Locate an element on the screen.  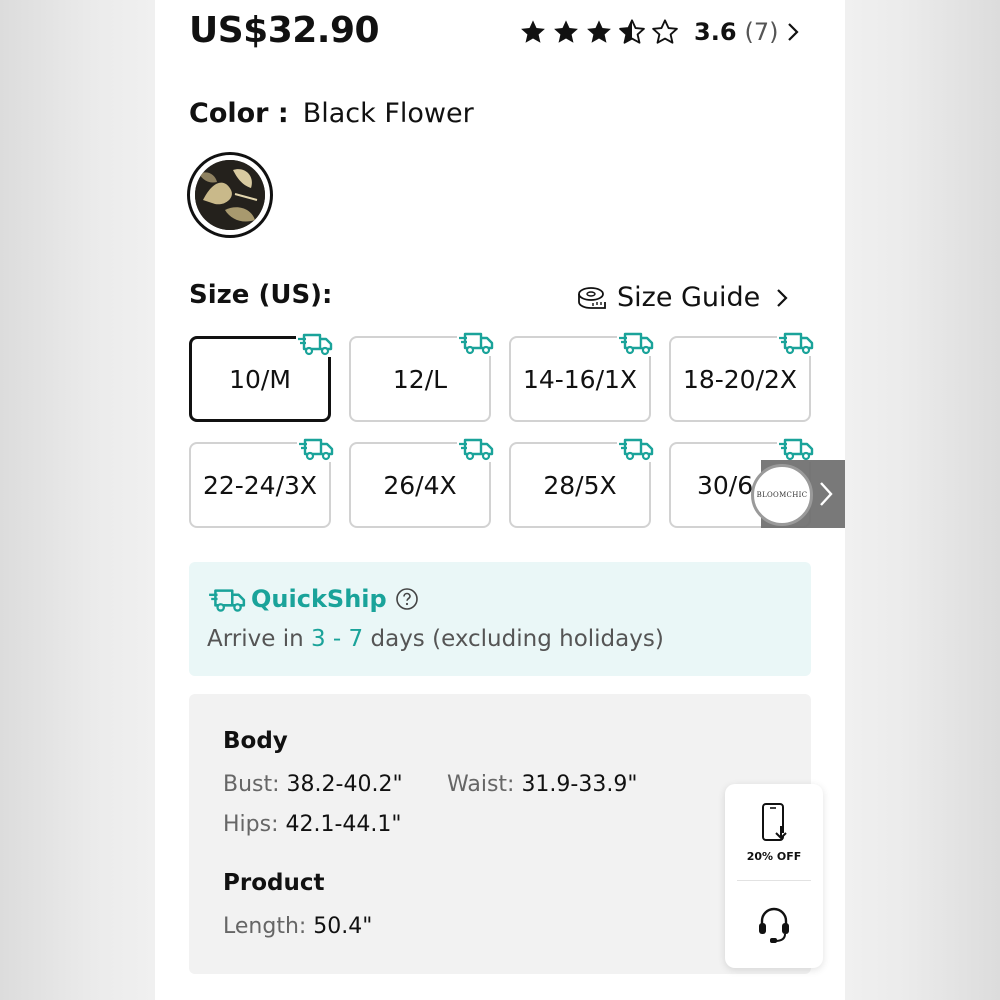
product-heading: Product is located at coordinates (274, 883).